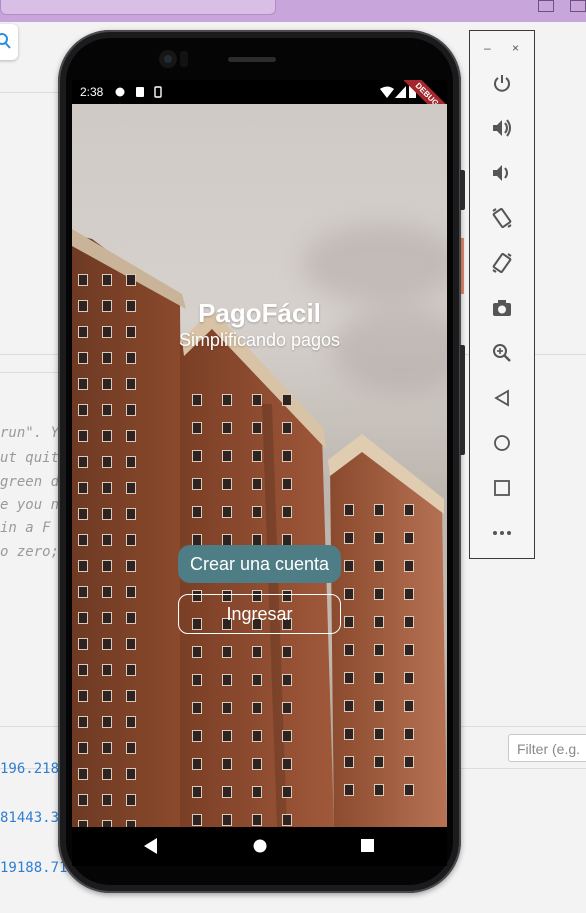 Image resolution: width=586 pixels, height=913 pixels. I want to click on rotate-right-button, so click(502, 263).